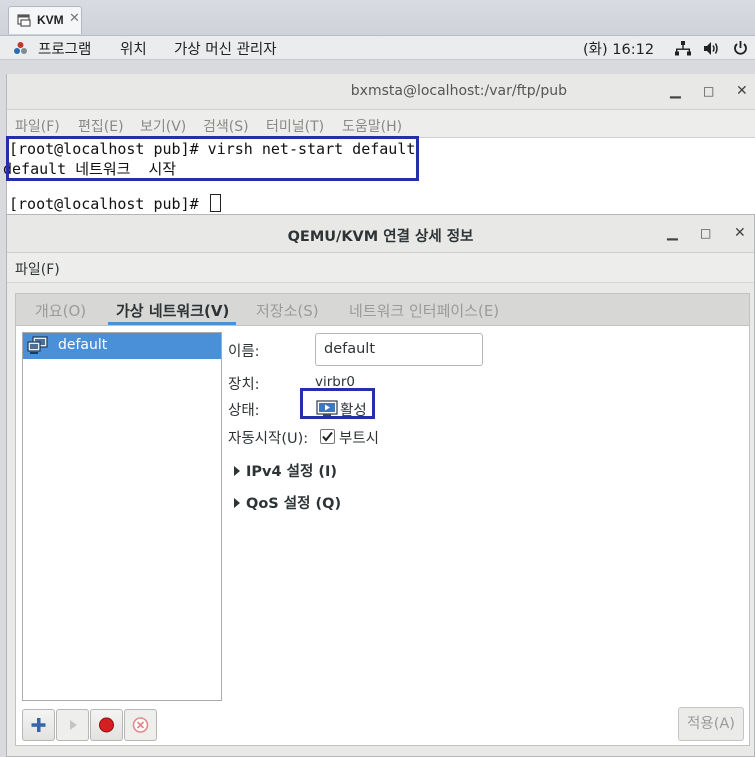 This screenshot has width=755, height=757. What do you see at coordinates (64, 48) in the screenshot?
I see `applications-menu: 프로그램` at bounding box center [64, 48].